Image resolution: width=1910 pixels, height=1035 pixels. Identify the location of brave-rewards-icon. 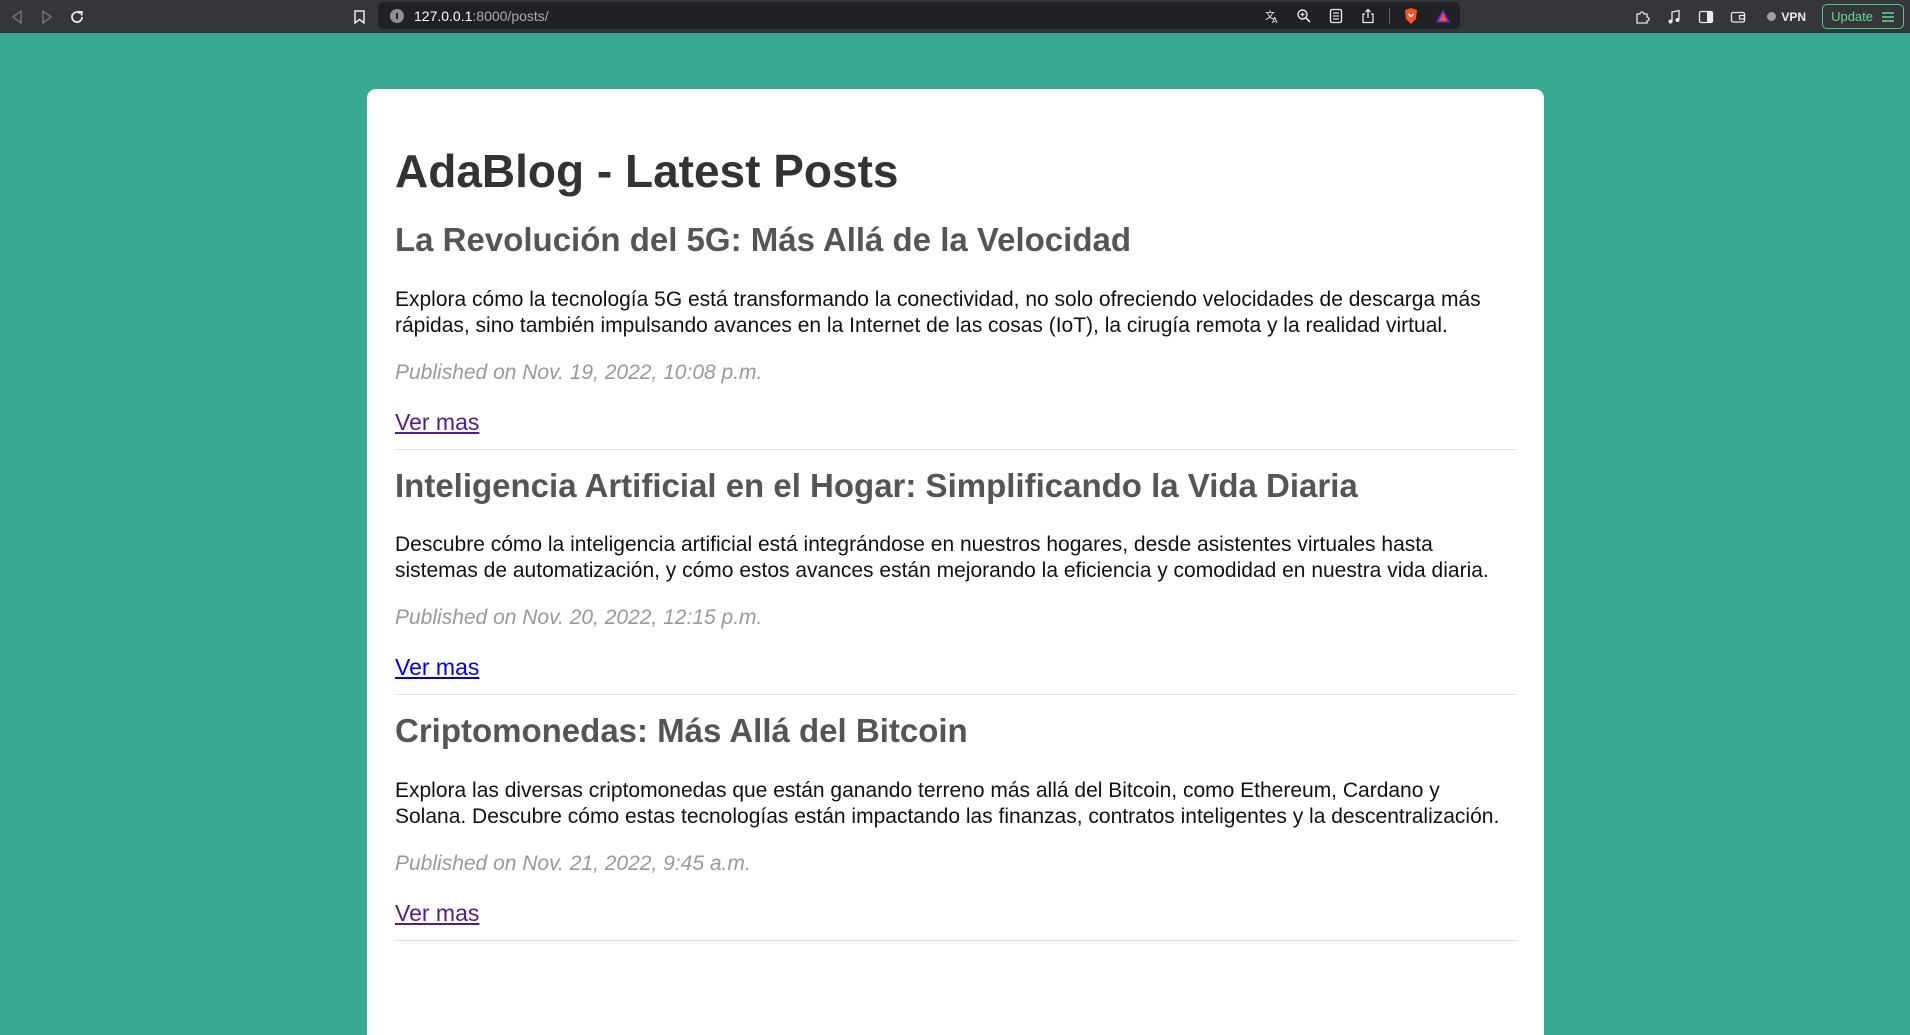
(1443, 16).